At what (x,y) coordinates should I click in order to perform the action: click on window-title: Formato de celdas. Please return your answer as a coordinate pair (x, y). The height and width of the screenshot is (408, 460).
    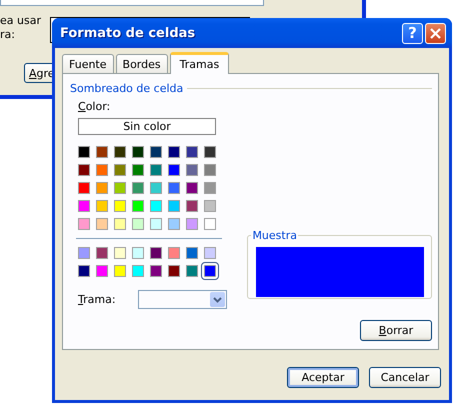
    Looking at the image, I should click on (128, 33).